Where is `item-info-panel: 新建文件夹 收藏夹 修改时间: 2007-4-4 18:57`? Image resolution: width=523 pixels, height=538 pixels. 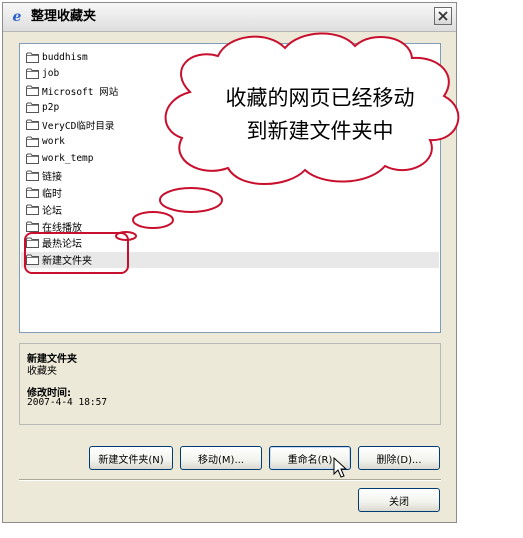
item-info-panel: 新建文件夹 收藏夹 修改时间: 2007-4-4 18:57 is located at coordinates (230, 384).